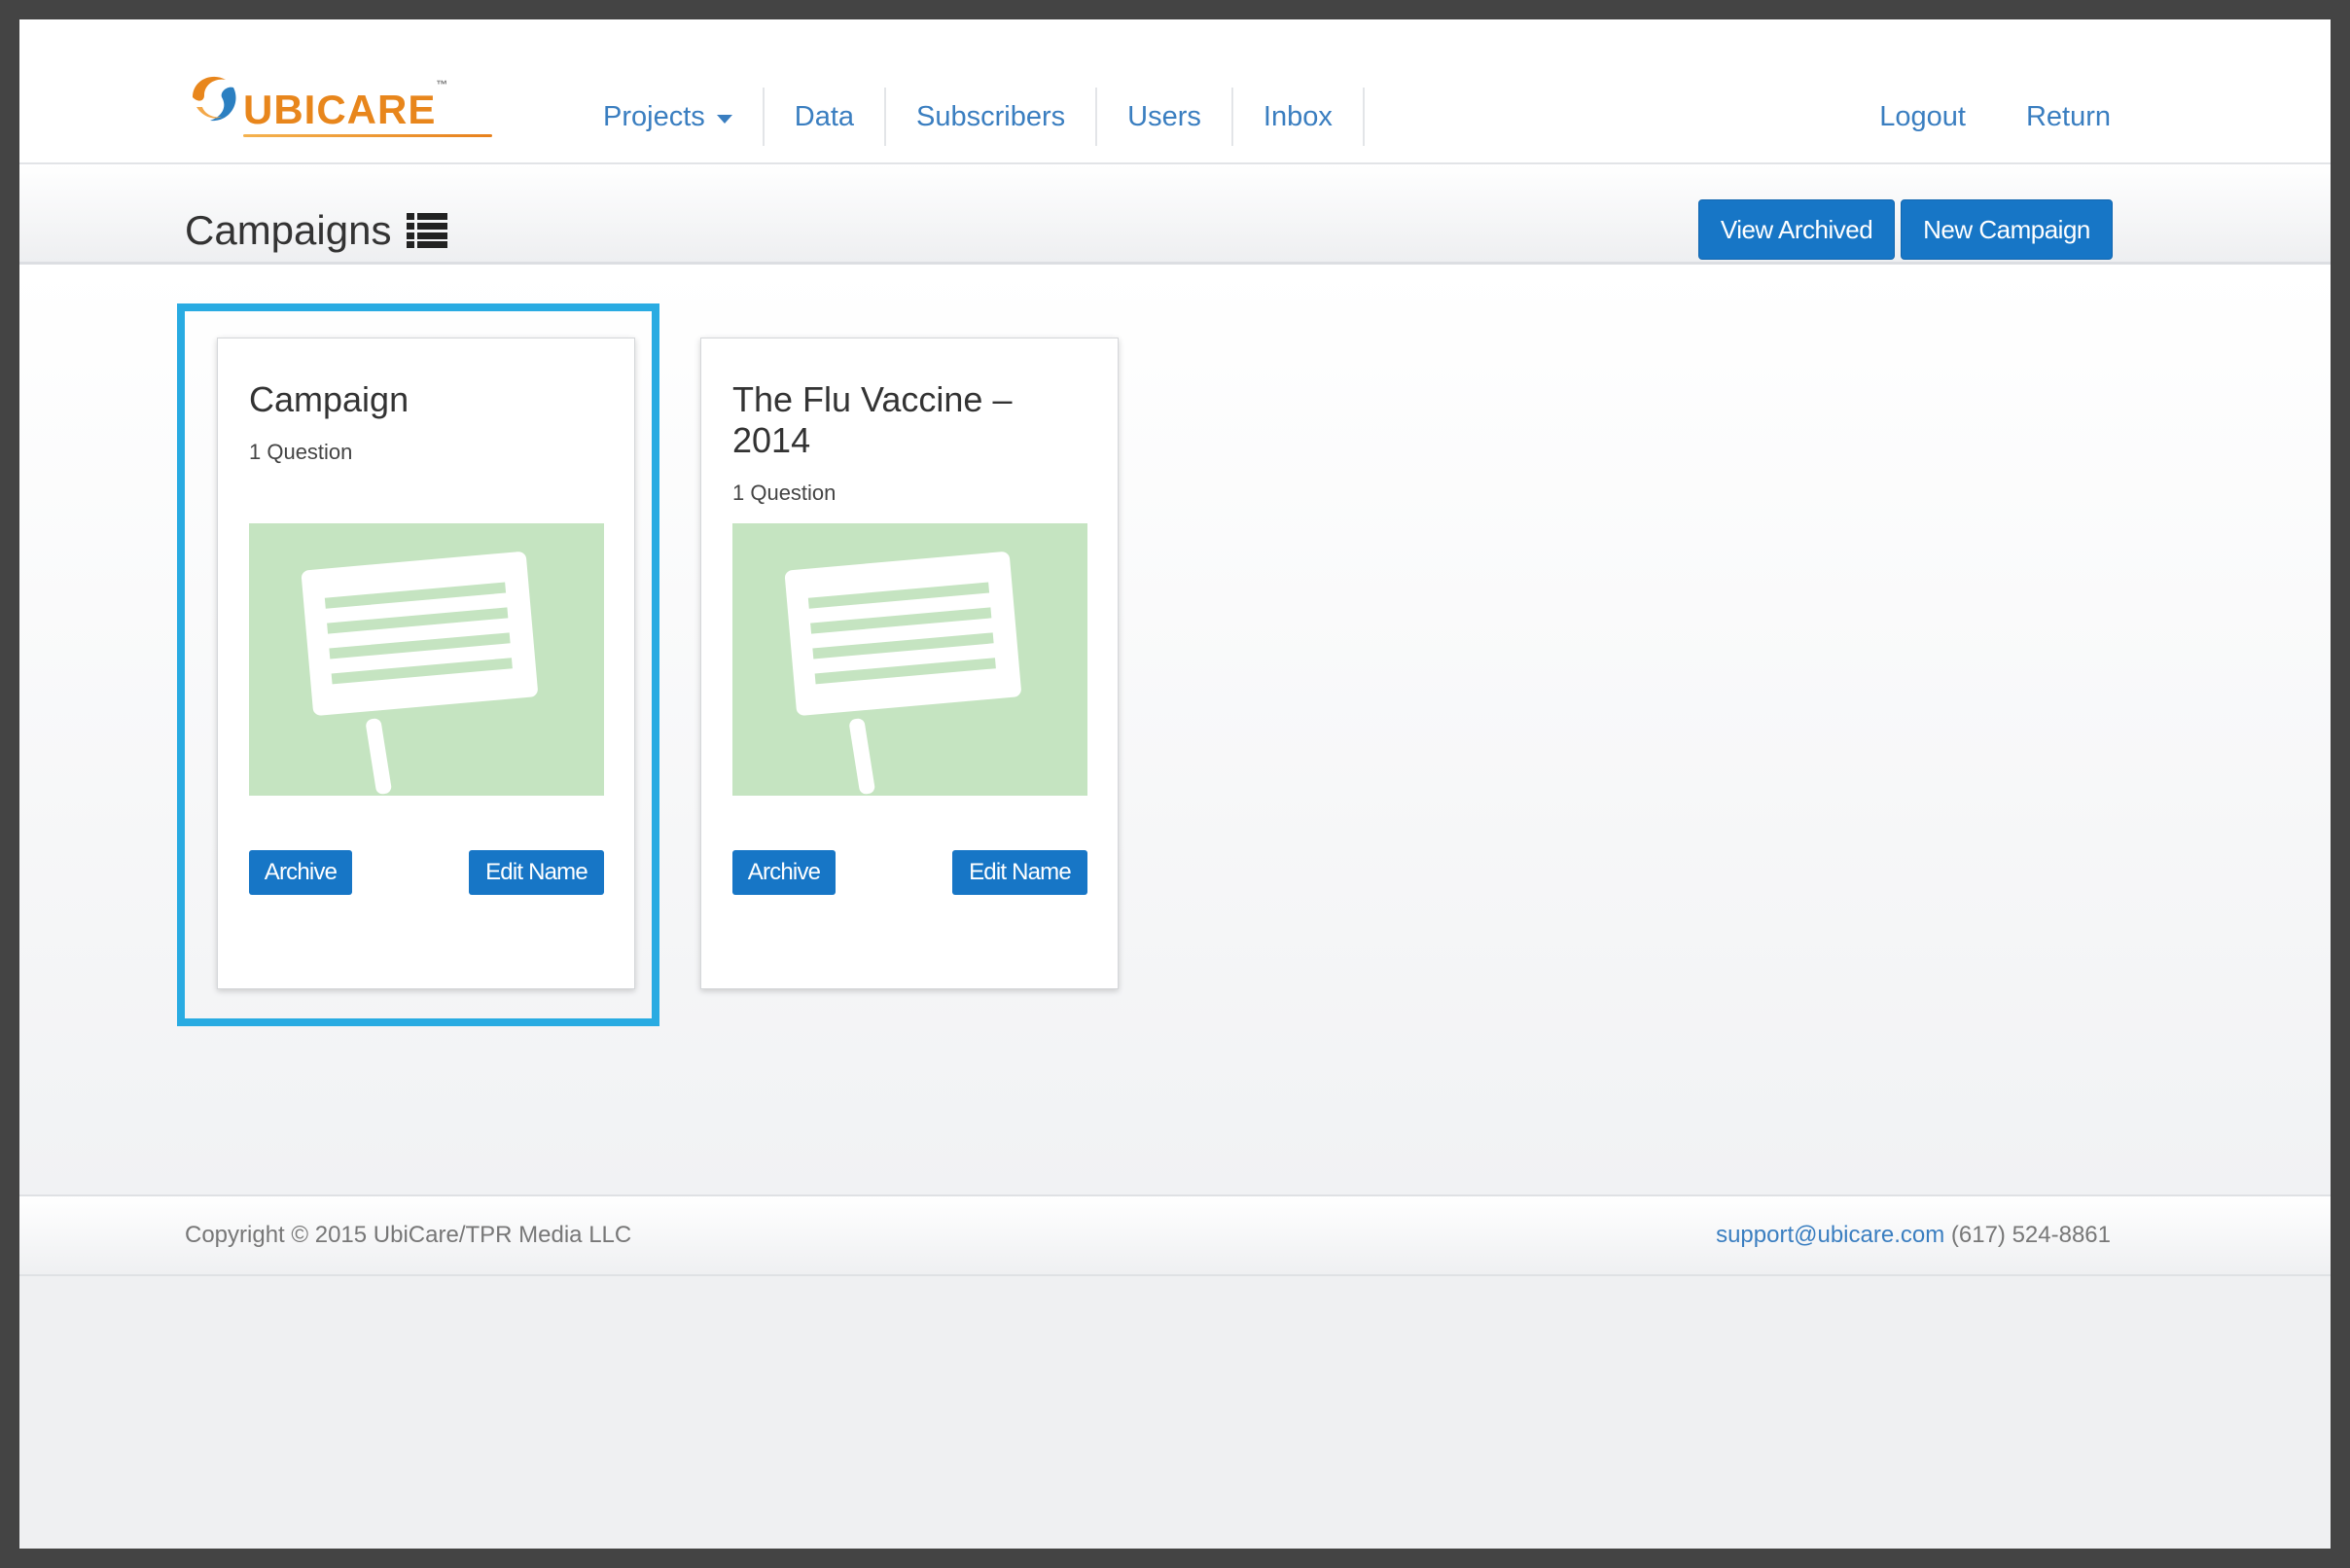  I want to click on ubicare-swirl-icon, so click(214, 99).